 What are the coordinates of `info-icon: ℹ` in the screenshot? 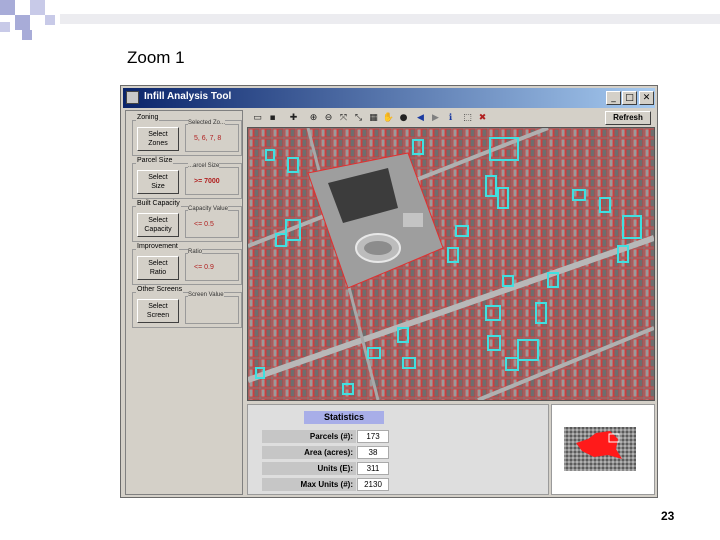 It's located at (450, 118).